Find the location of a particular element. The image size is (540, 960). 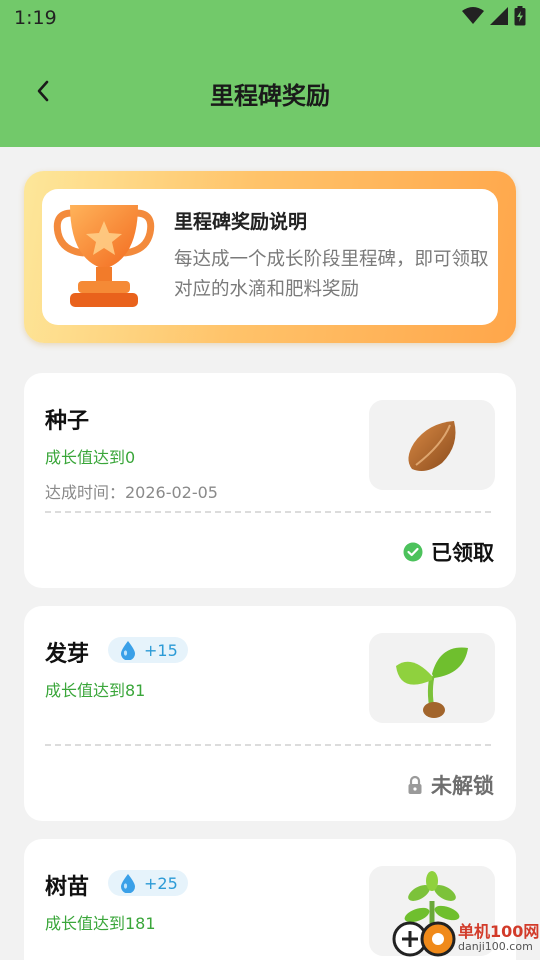

watermark: 单机100网 danji100.com is located at coordinates (466, 937).